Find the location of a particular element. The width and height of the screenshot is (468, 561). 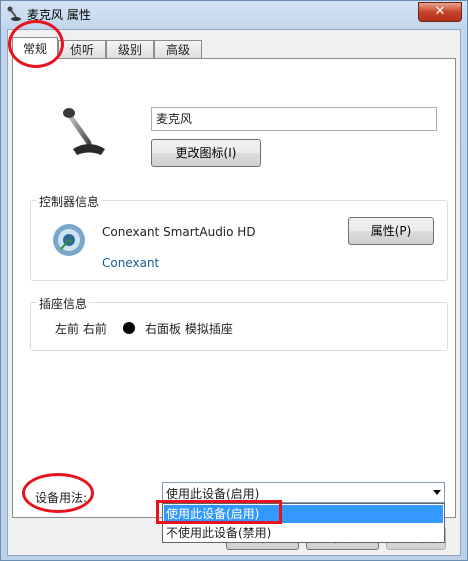

device-name-input: 麦克风 is located at coordinates (294, 119).